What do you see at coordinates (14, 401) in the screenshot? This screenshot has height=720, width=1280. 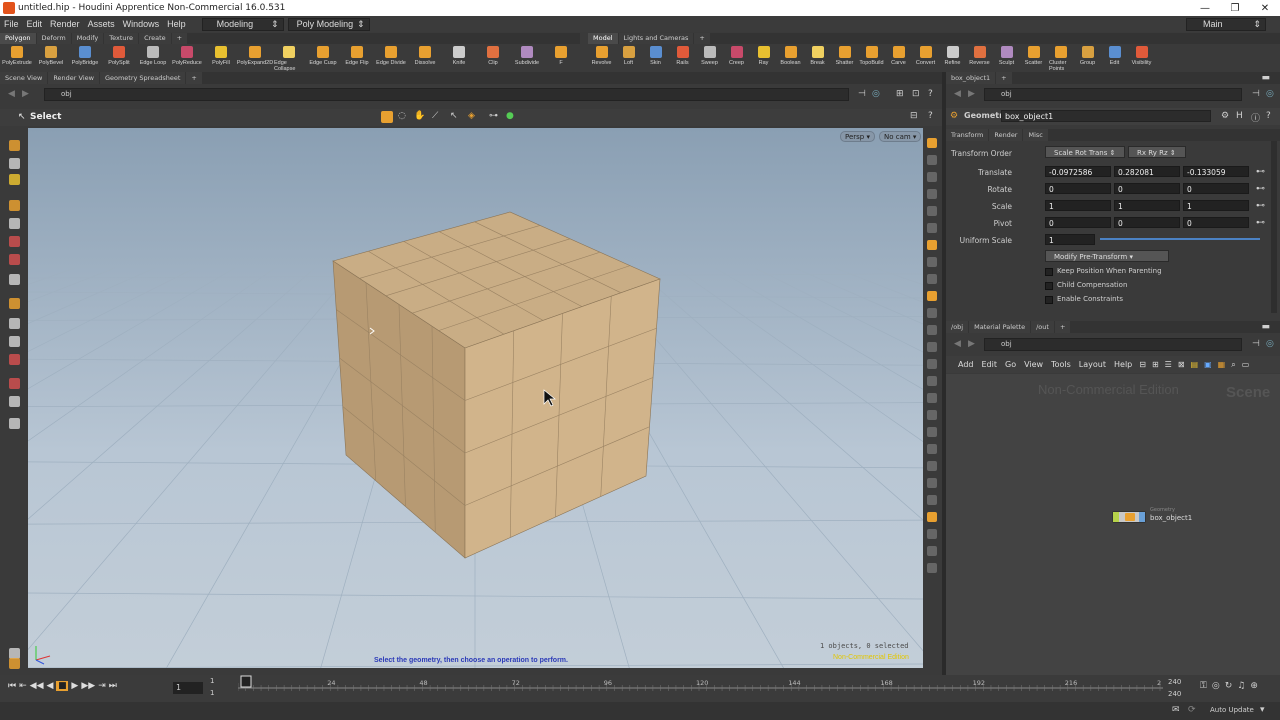 I see `left-tool-13-icon` at bounding box center [14, 401].